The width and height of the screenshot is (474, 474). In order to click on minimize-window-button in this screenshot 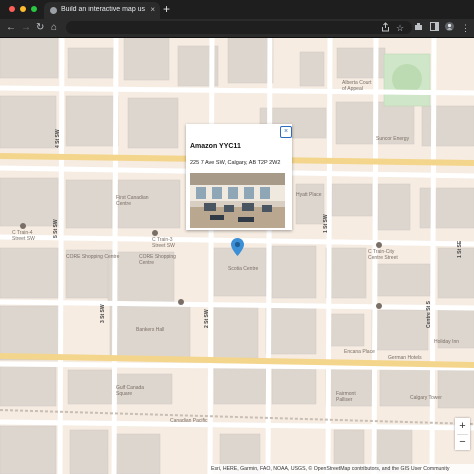, I will do `click(23, 9)`.